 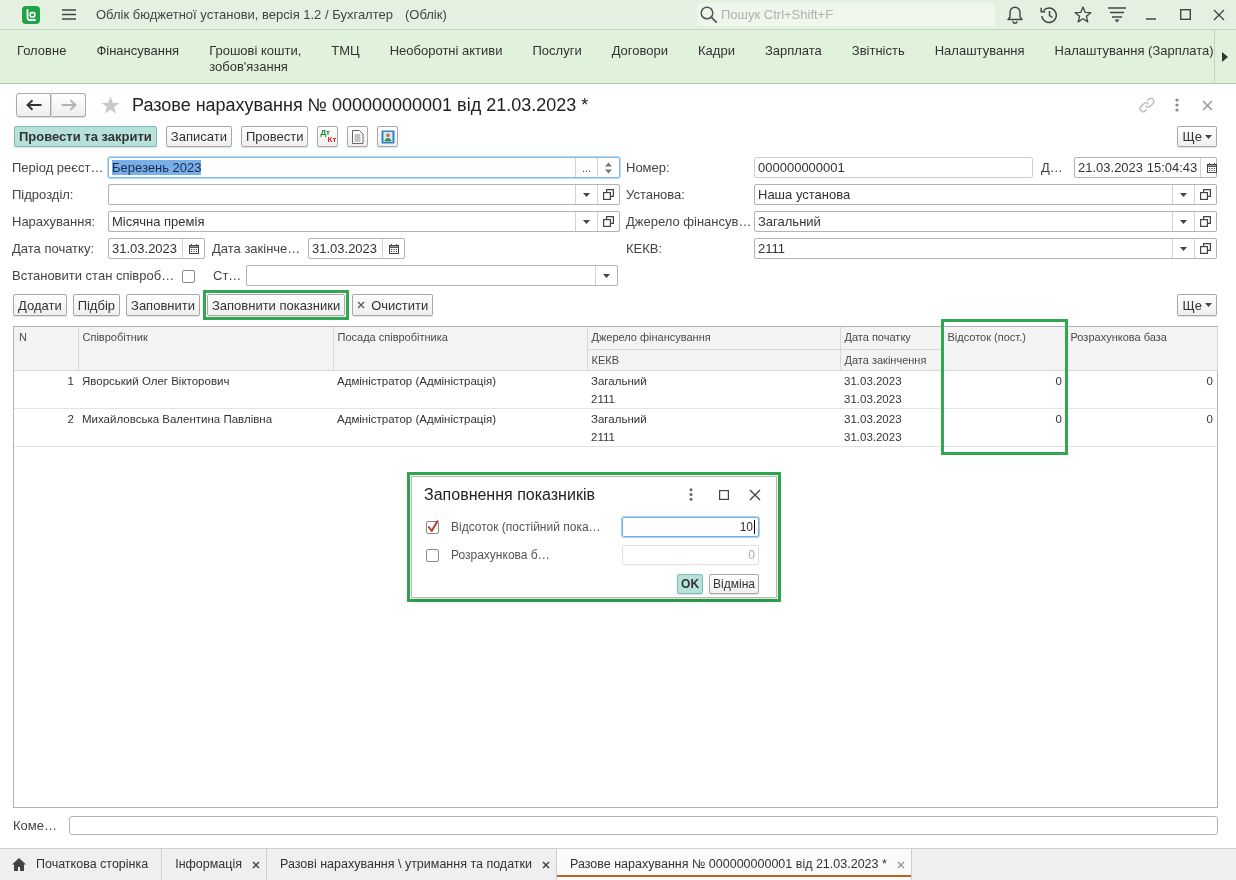 What do you see at coordinates (643, 825) in the screenshot?
I see `comment-field` at bounding box center [643, 825].